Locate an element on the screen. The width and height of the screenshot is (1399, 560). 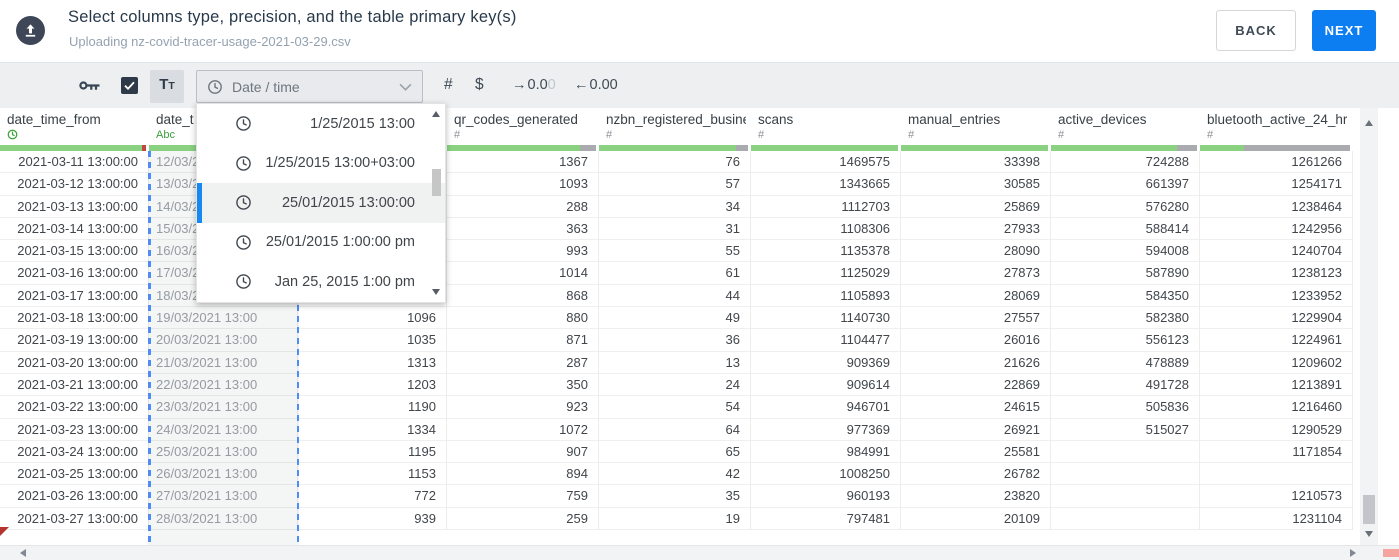
decrease-precision-button: ←0.00 is located at coordinates (596, 85).